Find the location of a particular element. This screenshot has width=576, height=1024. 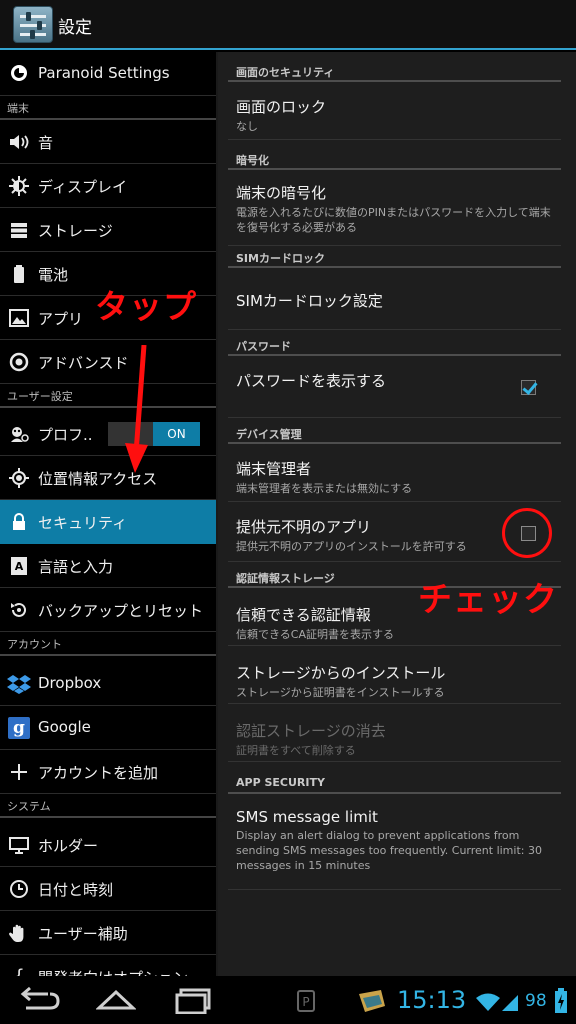

app-notification-icon is located at coordinates (372, 1001).